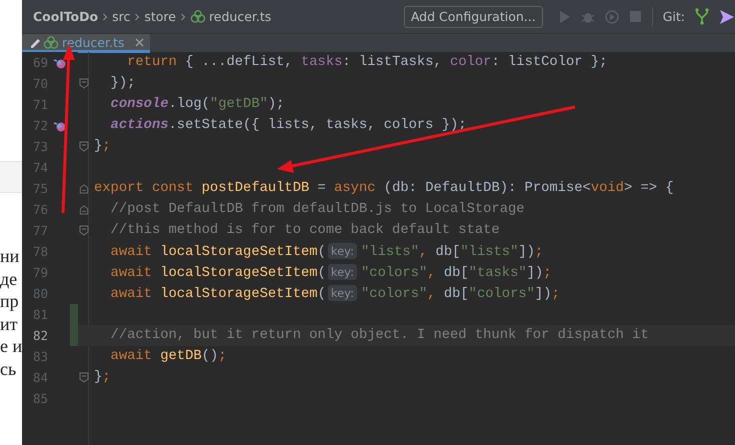 Image resolution: width=735 pixels, height=445 pixels. I want to click on code-line: await localStorageSetItem( key: "lists", db["lists"]);, so click(327, 252).